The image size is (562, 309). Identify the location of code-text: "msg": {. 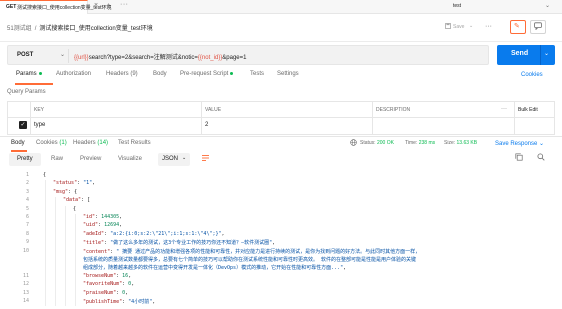
(65, 191).